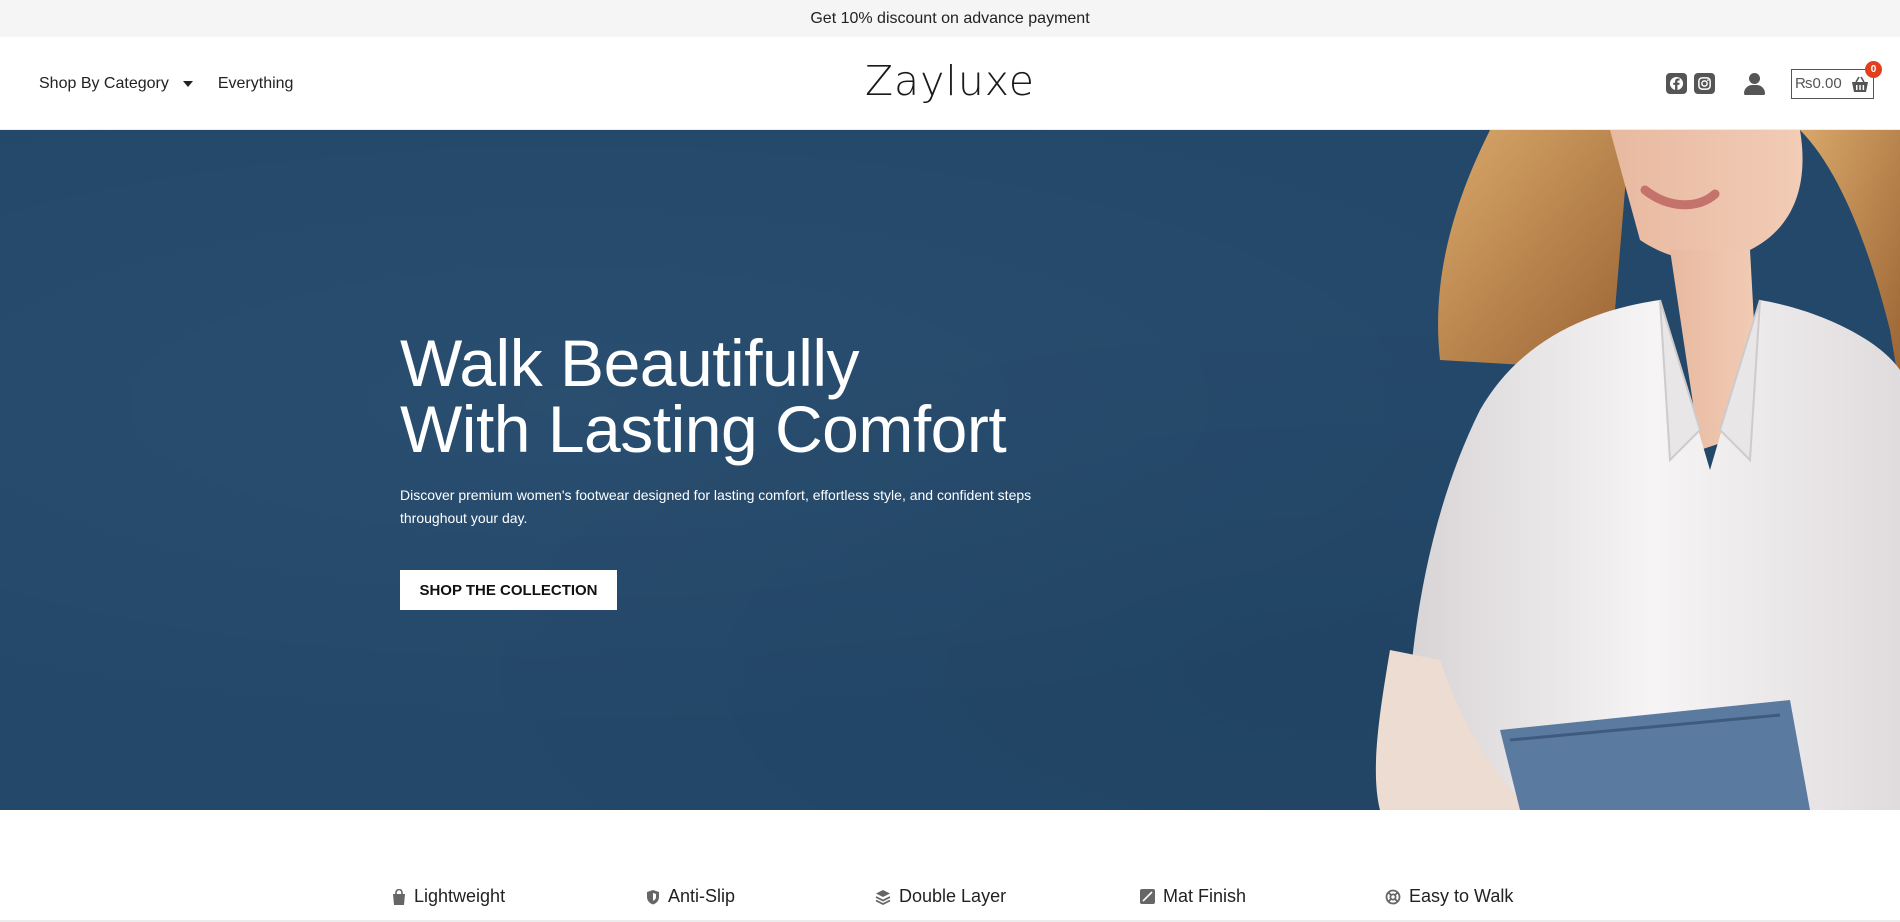 This screenshot has width=1900, height=922. I want to click on feature-label: Lightweight, so click(460, 896).